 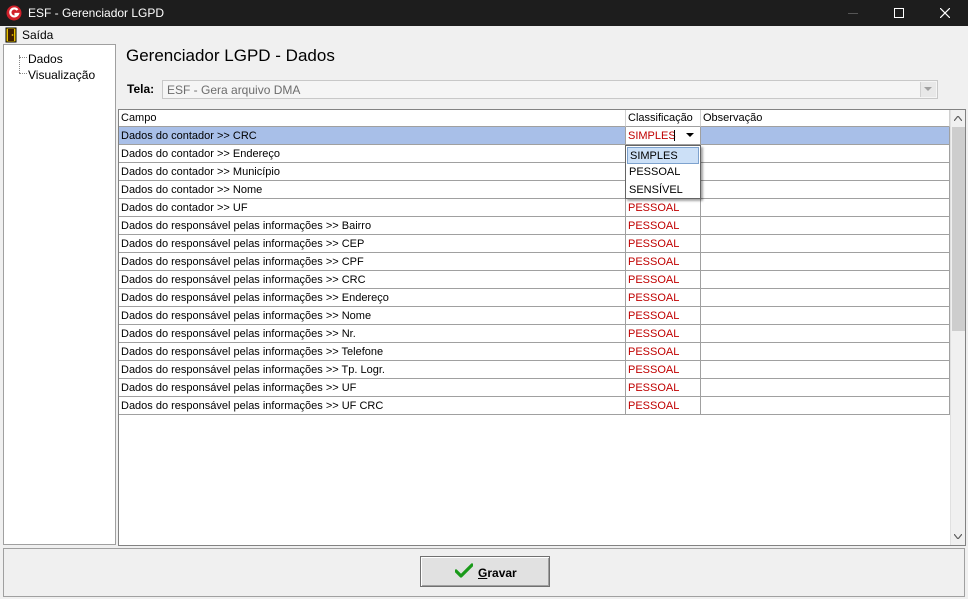 What do you see at coordinates (372, 208) in the screenshot?
I see `cell-campo: Dados do contador >> UF` at bounding box center [372, 208].